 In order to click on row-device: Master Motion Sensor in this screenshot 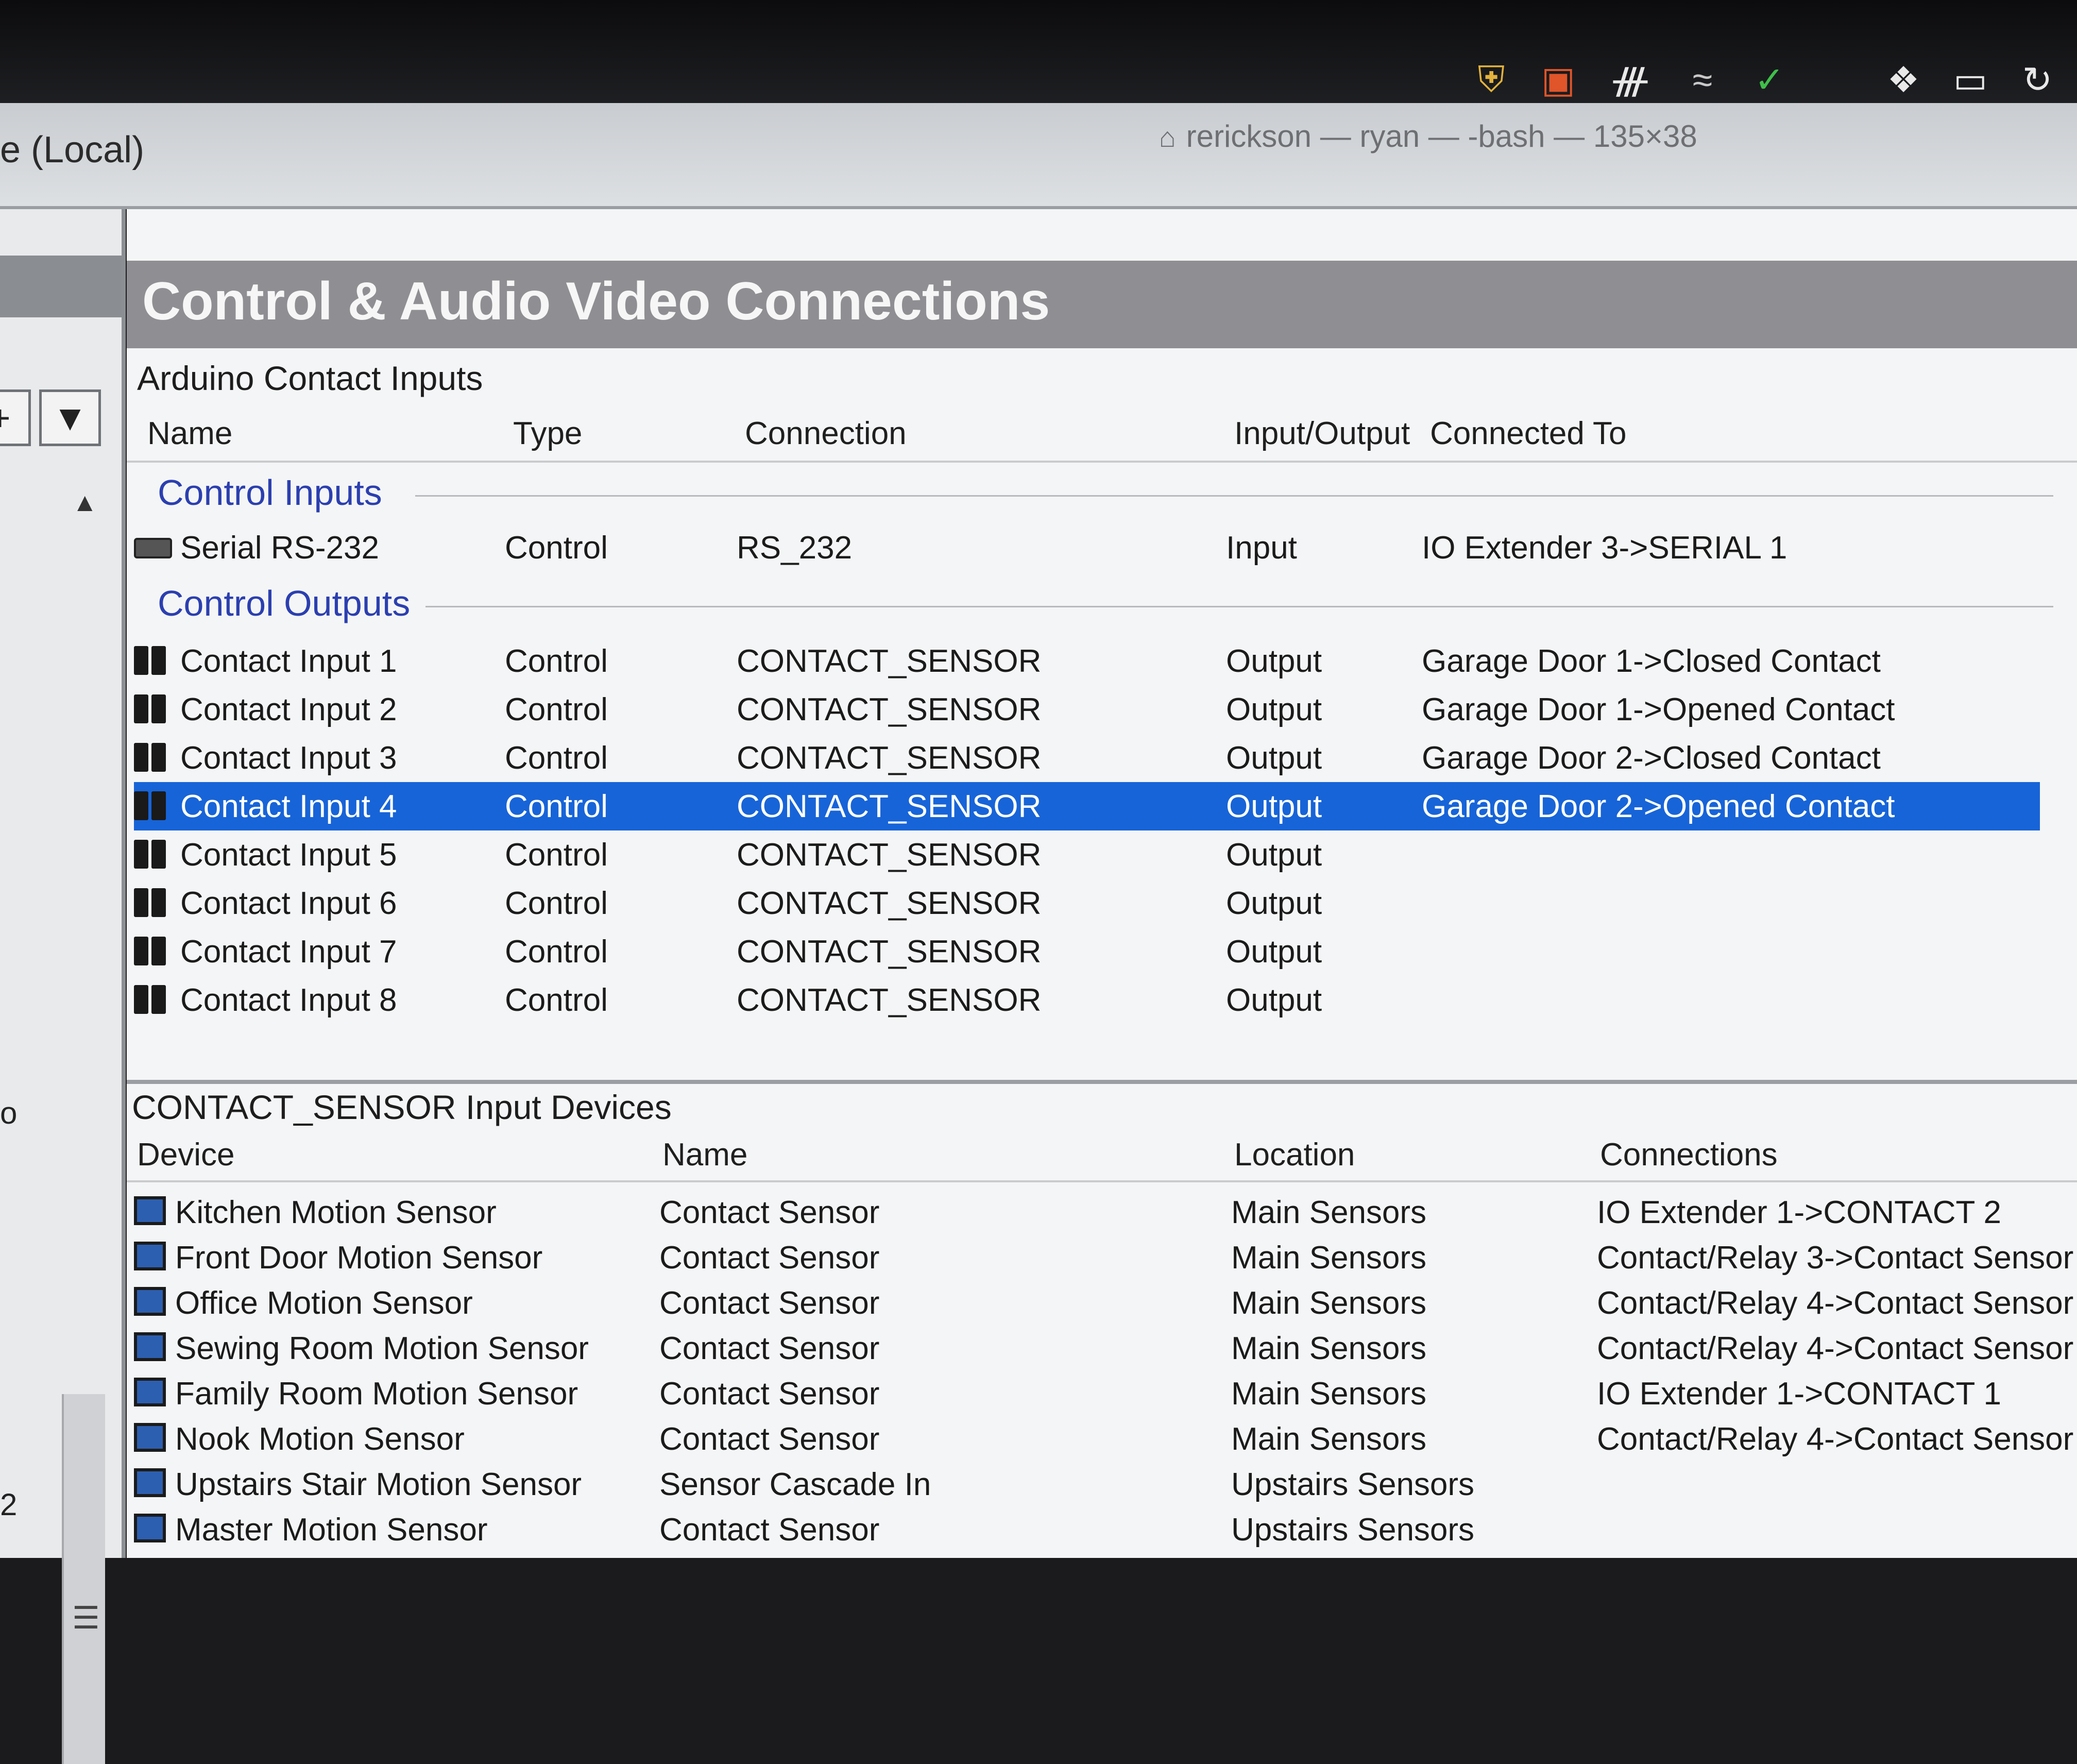, I will do `click(331, 1530)`.